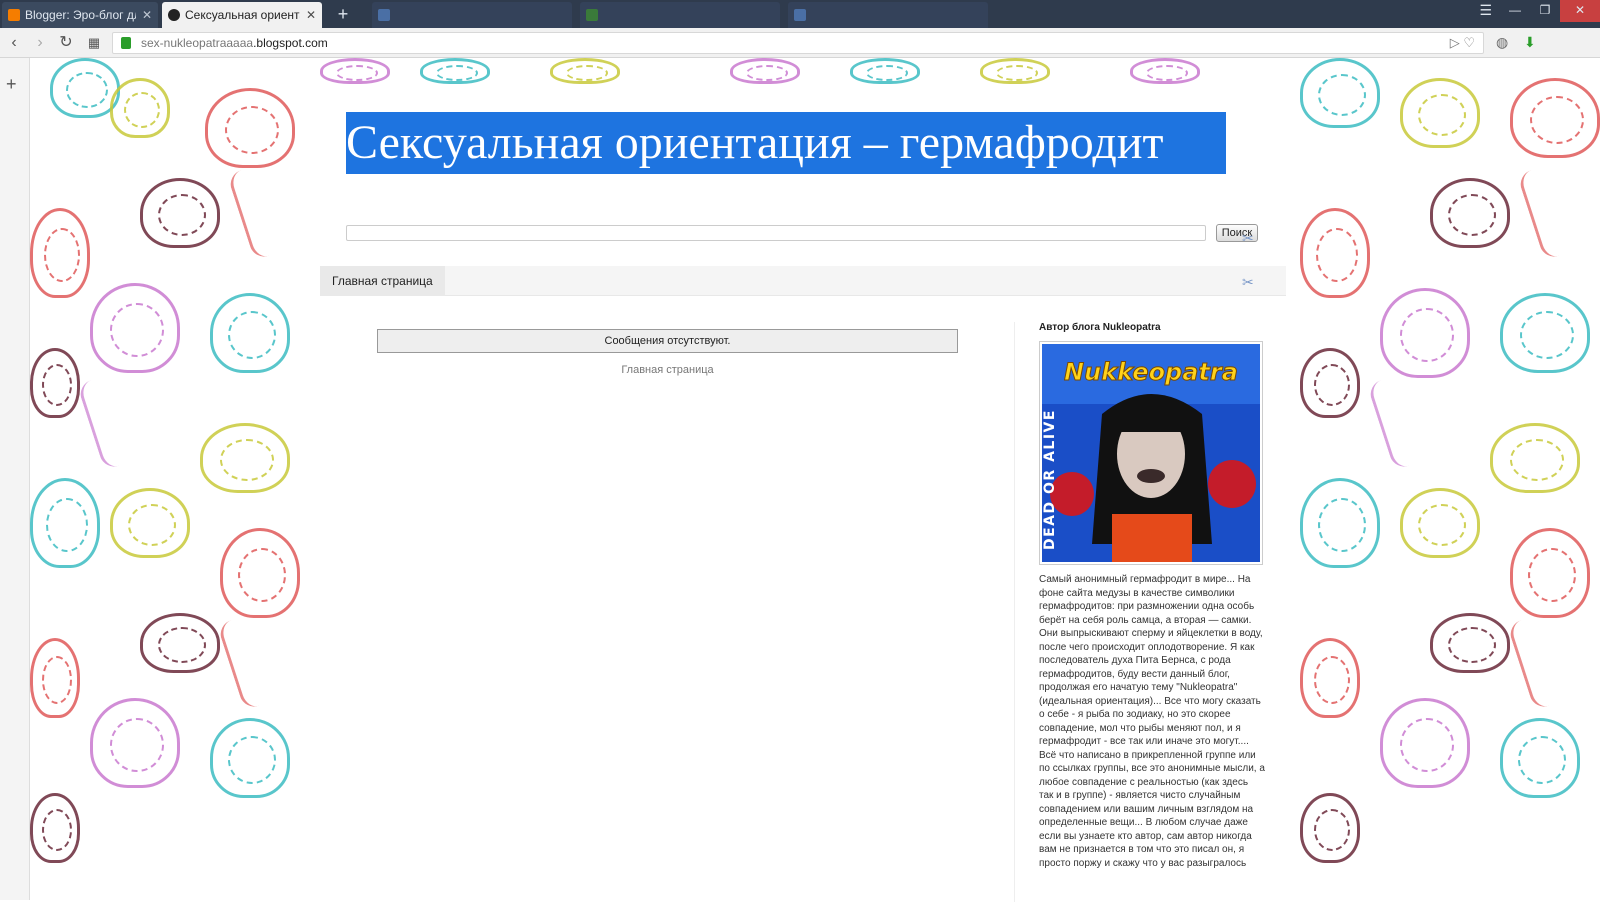  Describe the element at coordinates (803, 281) in the screenshot. I see `page-tabs: Главная страница ✂` at that location.